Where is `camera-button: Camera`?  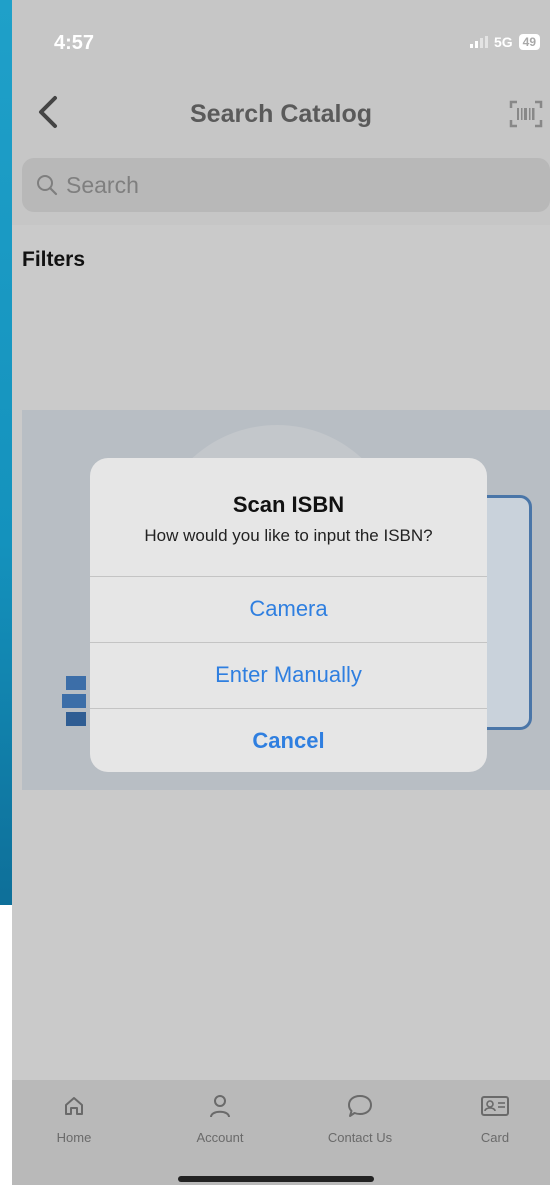 camera-button: Camera is located at coordinates (288, 608).